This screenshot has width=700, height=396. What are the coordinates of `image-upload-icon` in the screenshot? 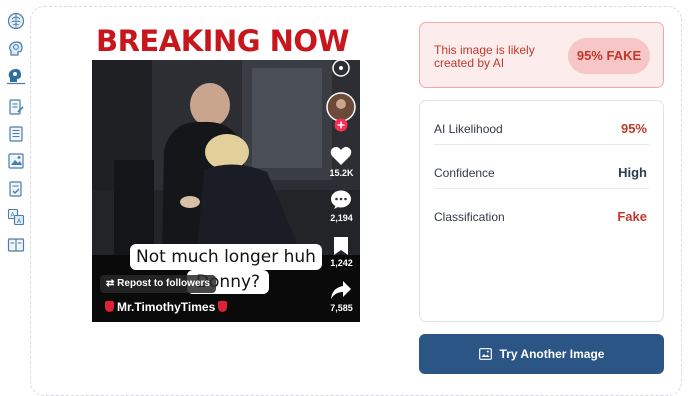 It's located at (485, 354).